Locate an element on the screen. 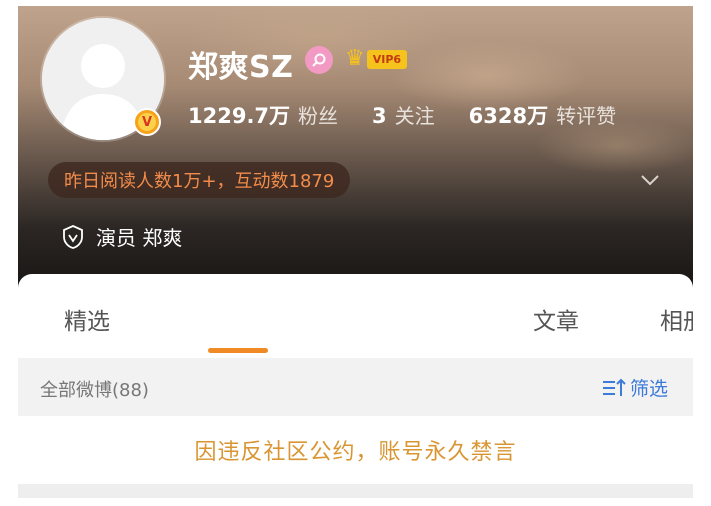 The image size is (711, 506). tab-articles: 文章 is located at coordinates (556, 319).